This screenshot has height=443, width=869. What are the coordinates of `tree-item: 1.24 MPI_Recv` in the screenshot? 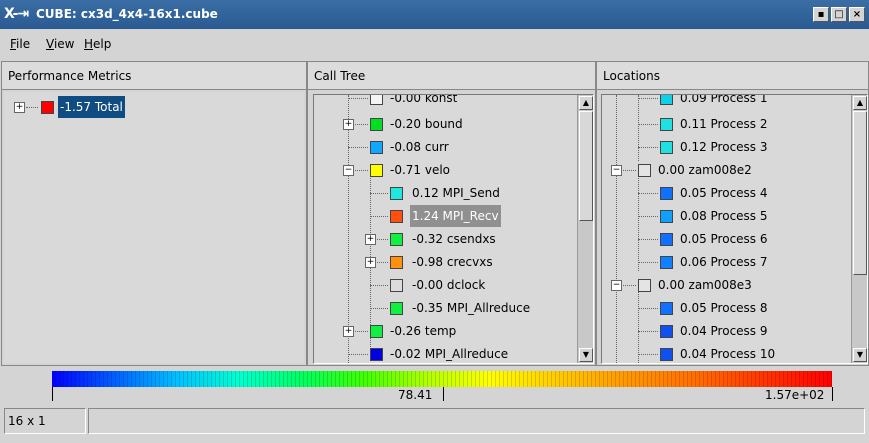 It's located at (449, 216).